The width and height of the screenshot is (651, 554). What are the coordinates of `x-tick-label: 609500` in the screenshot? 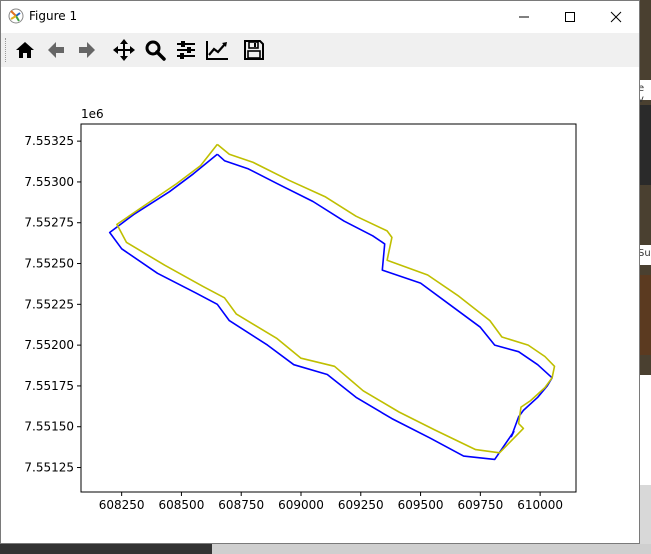 It's located at (421, 505).